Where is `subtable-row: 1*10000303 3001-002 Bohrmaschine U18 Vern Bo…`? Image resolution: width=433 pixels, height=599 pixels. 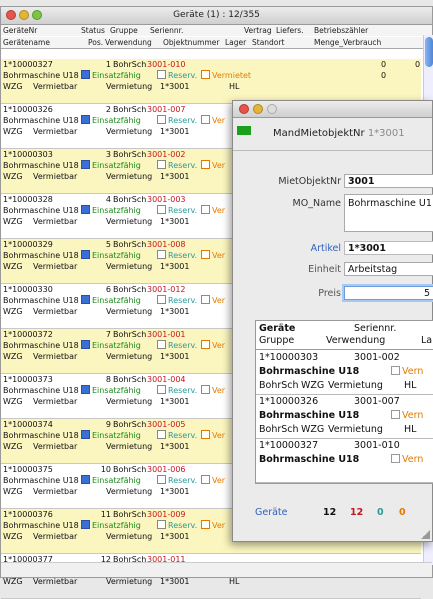 subtable-row: 1*10000303 3001-002 Bohrmaschine U18 Vern Bo… is located at coordinates (344, 372).